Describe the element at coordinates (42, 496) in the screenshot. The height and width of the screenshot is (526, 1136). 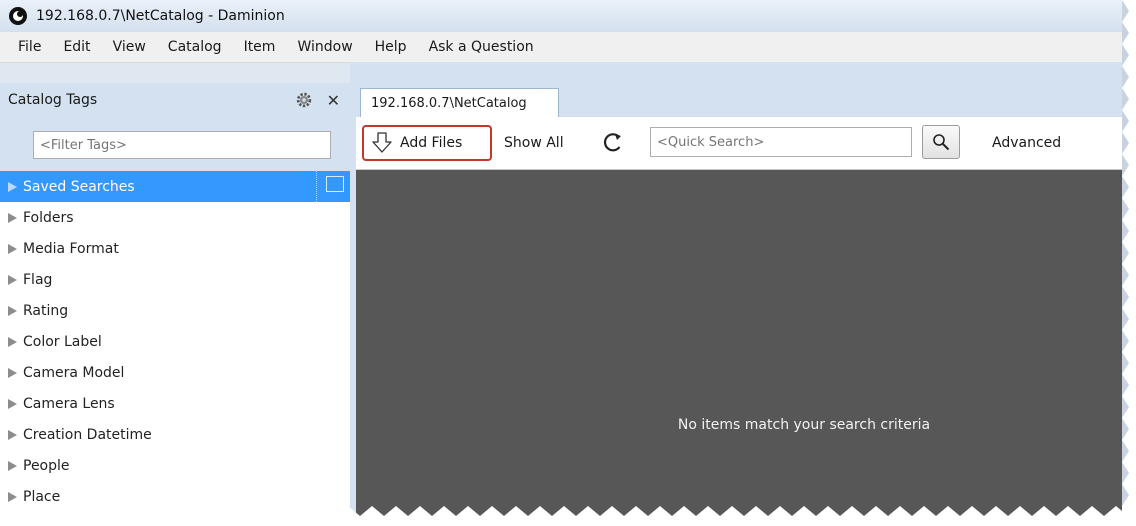
I see `tree-item-label: Place` at that location.